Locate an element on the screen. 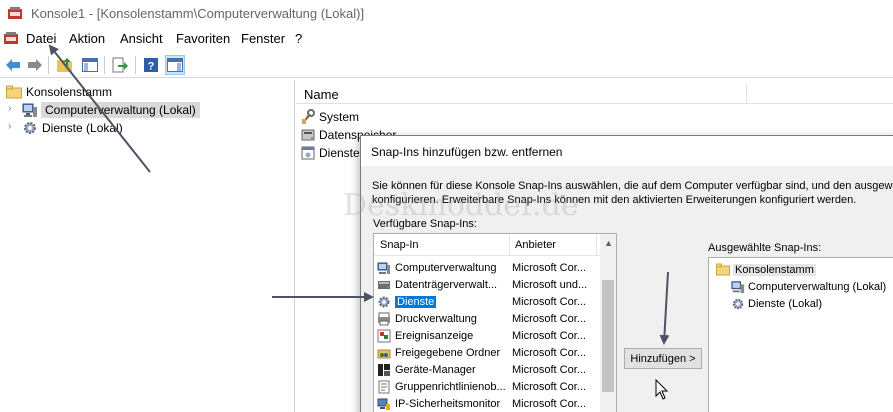  result-row-system: System is located at coordinates (329, 117).